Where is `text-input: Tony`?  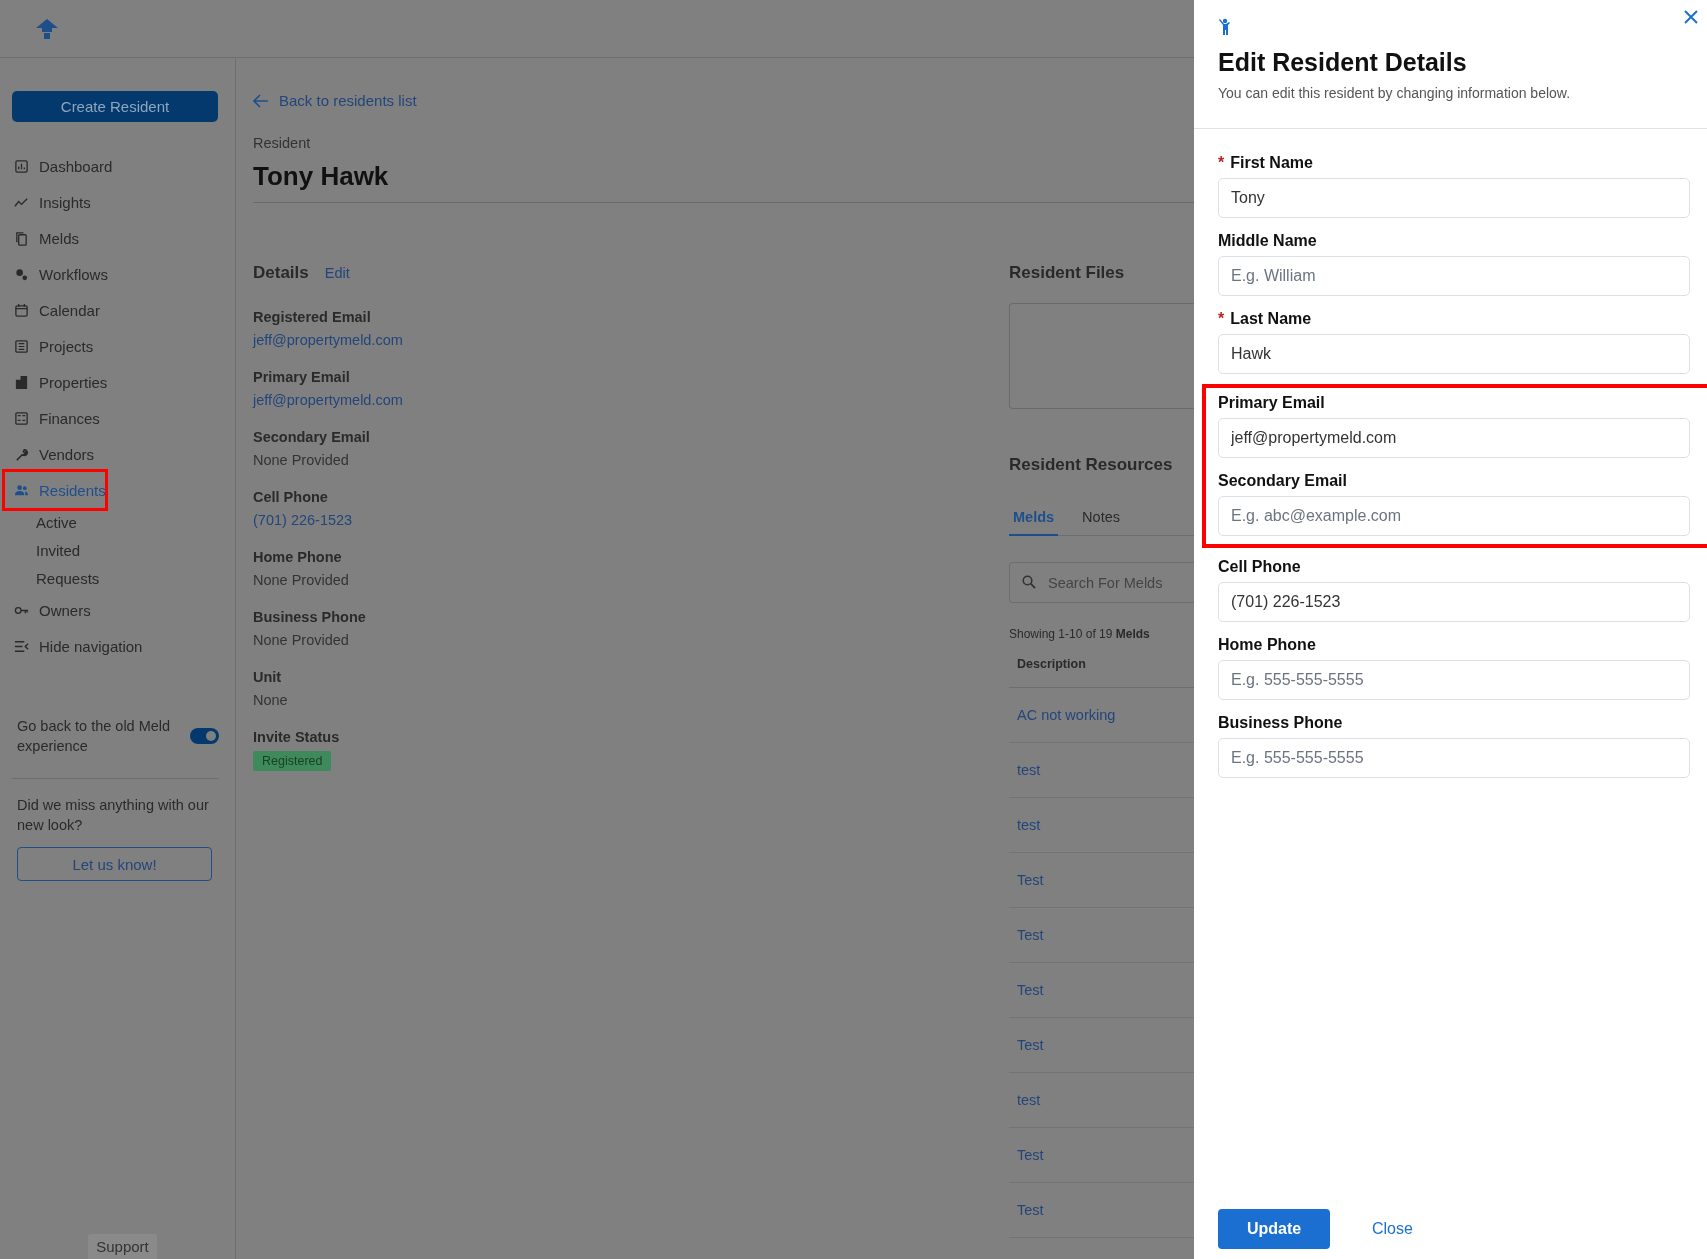
text-input: Tony is located at coordinates (1454, 198).